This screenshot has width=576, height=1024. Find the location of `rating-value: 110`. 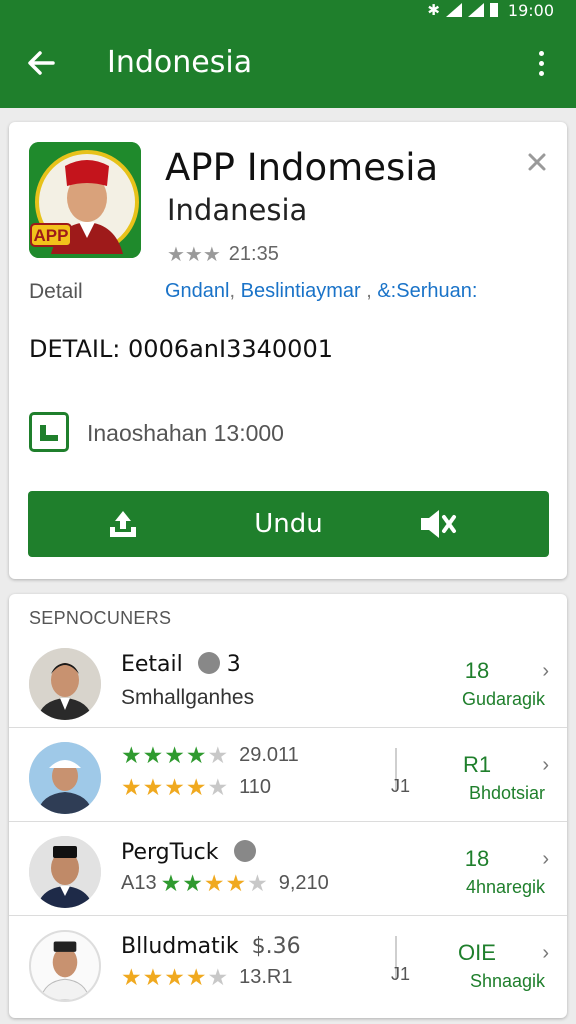

rating-value: 110 is located at coordinates (255, 787).